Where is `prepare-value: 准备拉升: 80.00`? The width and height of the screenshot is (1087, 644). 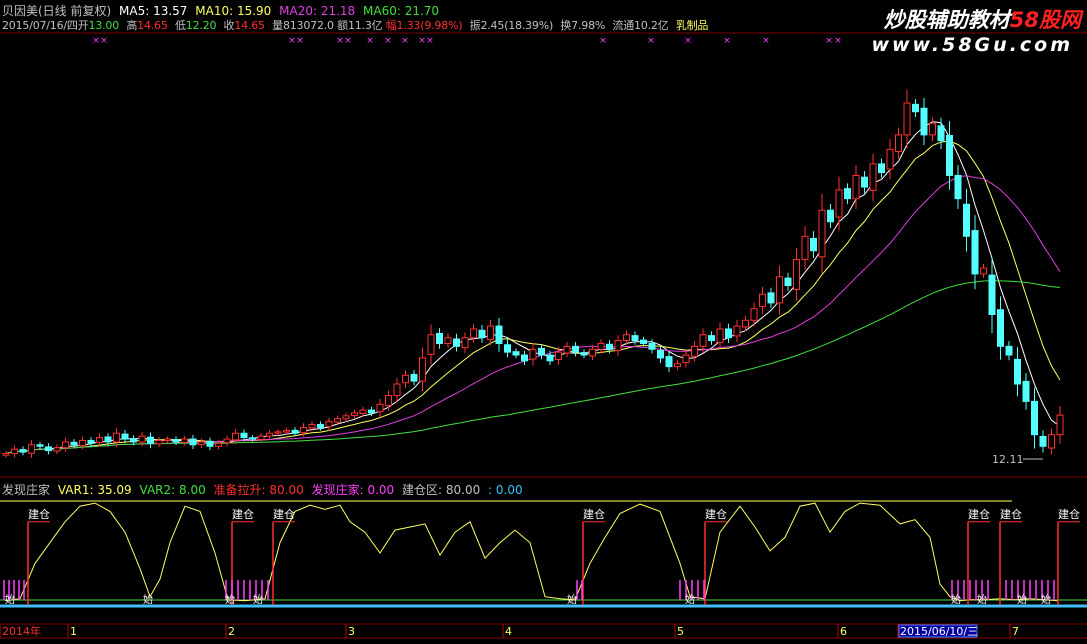 prepare-value: 准备拉升: 80.00 is located at coordinates (258, 490).